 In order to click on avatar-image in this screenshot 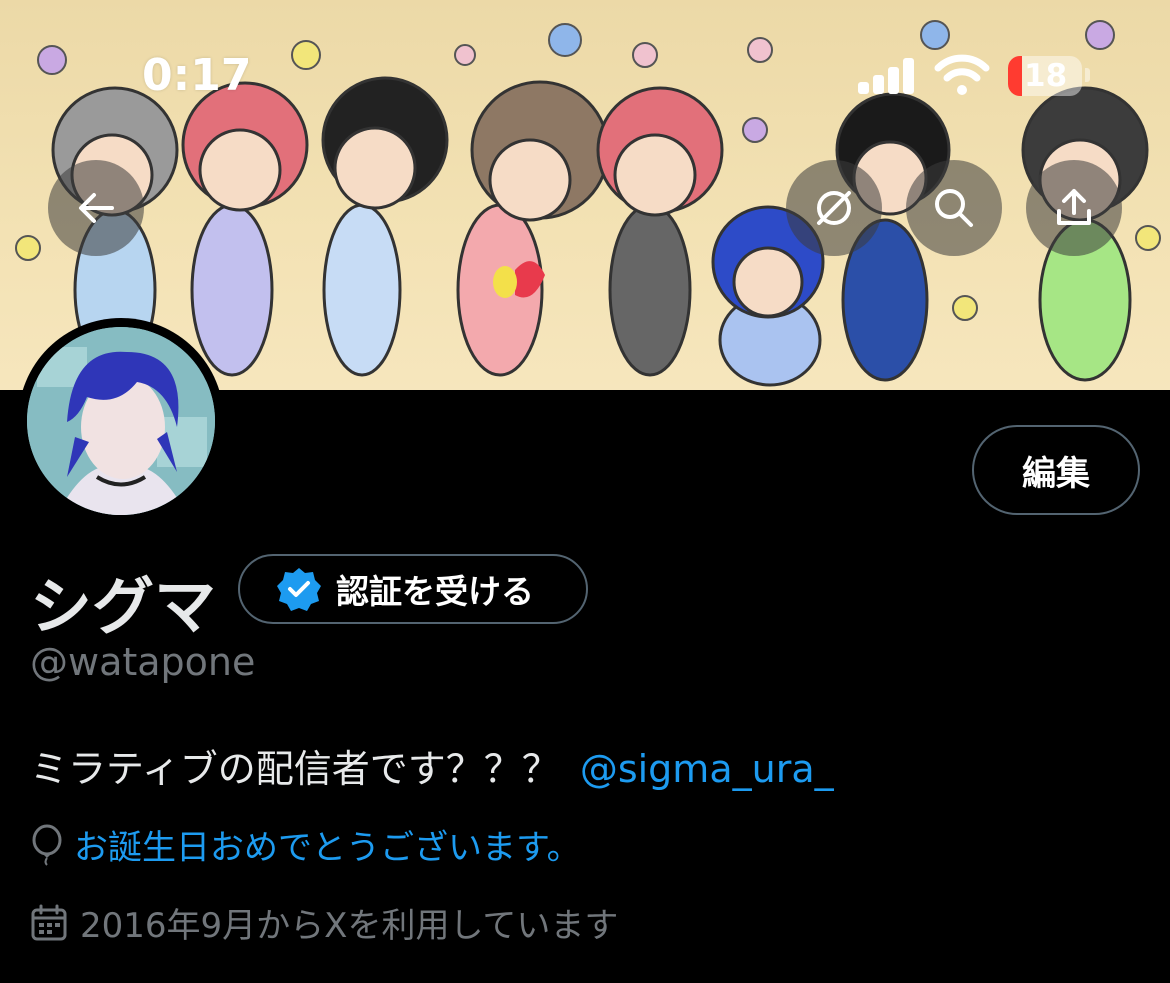, I will do `click(121, 421)`.